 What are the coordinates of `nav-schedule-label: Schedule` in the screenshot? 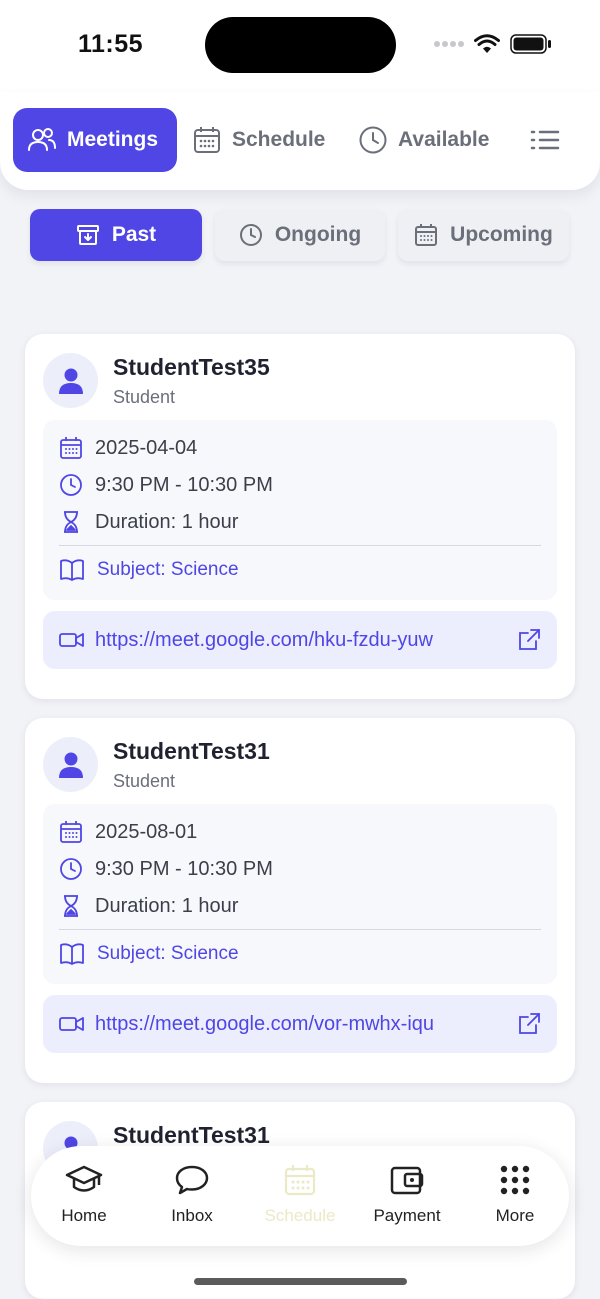 It's located at (300, 1215).